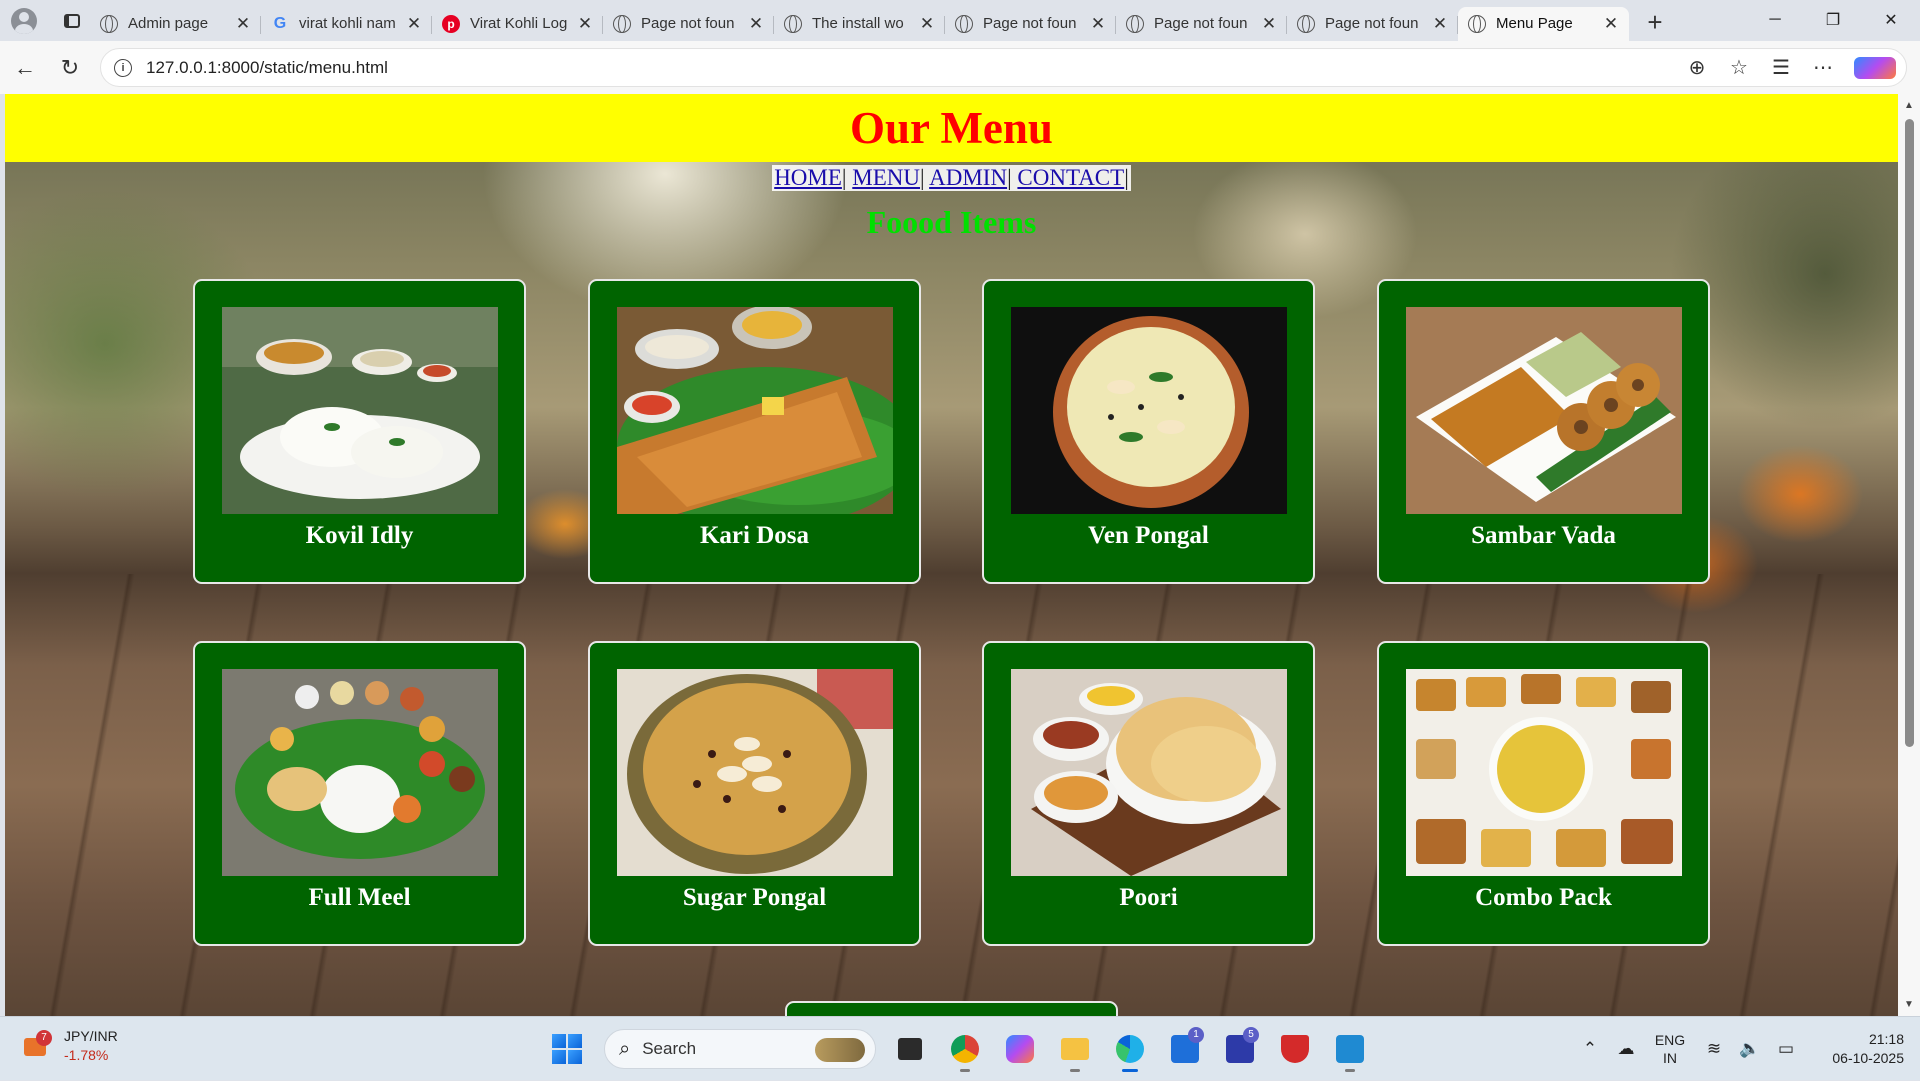 This screenshot has height=1081, width=1920. I want to click on food-card-sugar-pongal: Sugar Pongal, so click(754, 793).